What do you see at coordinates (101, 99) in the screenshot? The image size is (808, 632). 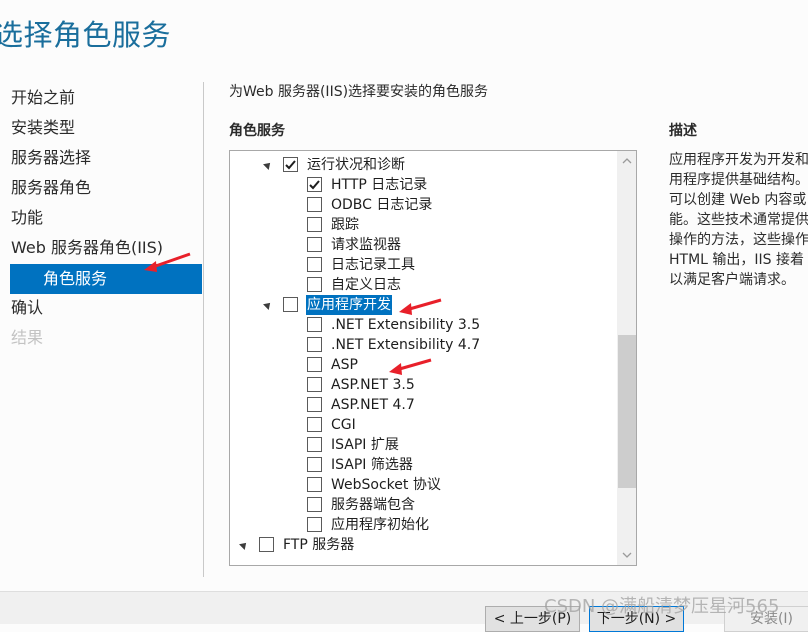 I see `nav-item-before-you-begin: 开始之前` at bounding box center [101, 99].